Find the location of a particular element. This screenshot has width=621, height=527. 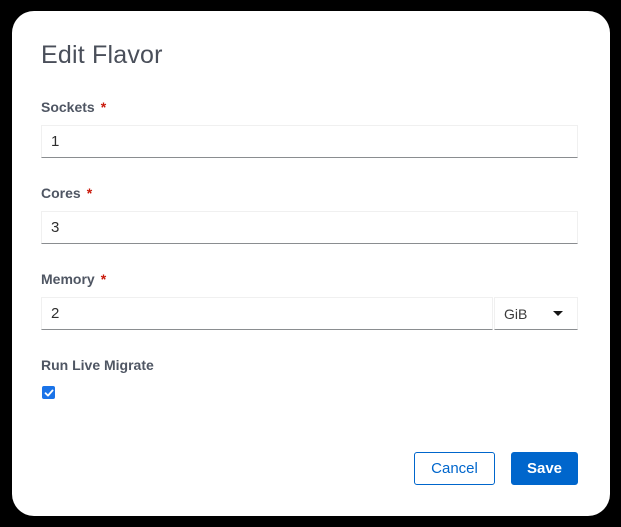

dialog-title: Edit Flavor is located at coordinates (102, 55).